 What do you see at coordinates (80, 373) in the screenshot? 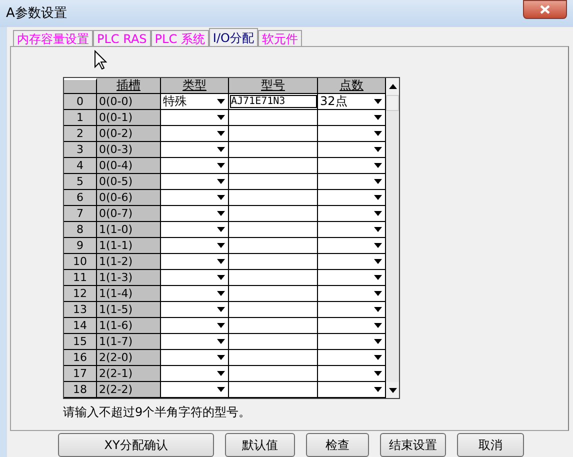
I see `row-number: 17` at bounding box center [80, 373].